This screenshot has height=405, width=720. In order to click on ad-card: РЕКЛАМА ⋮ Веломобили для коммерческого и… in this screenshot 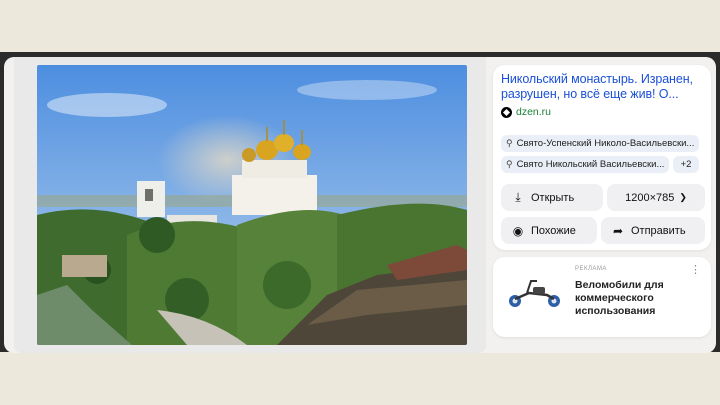, I will do `click(602, 297)`.